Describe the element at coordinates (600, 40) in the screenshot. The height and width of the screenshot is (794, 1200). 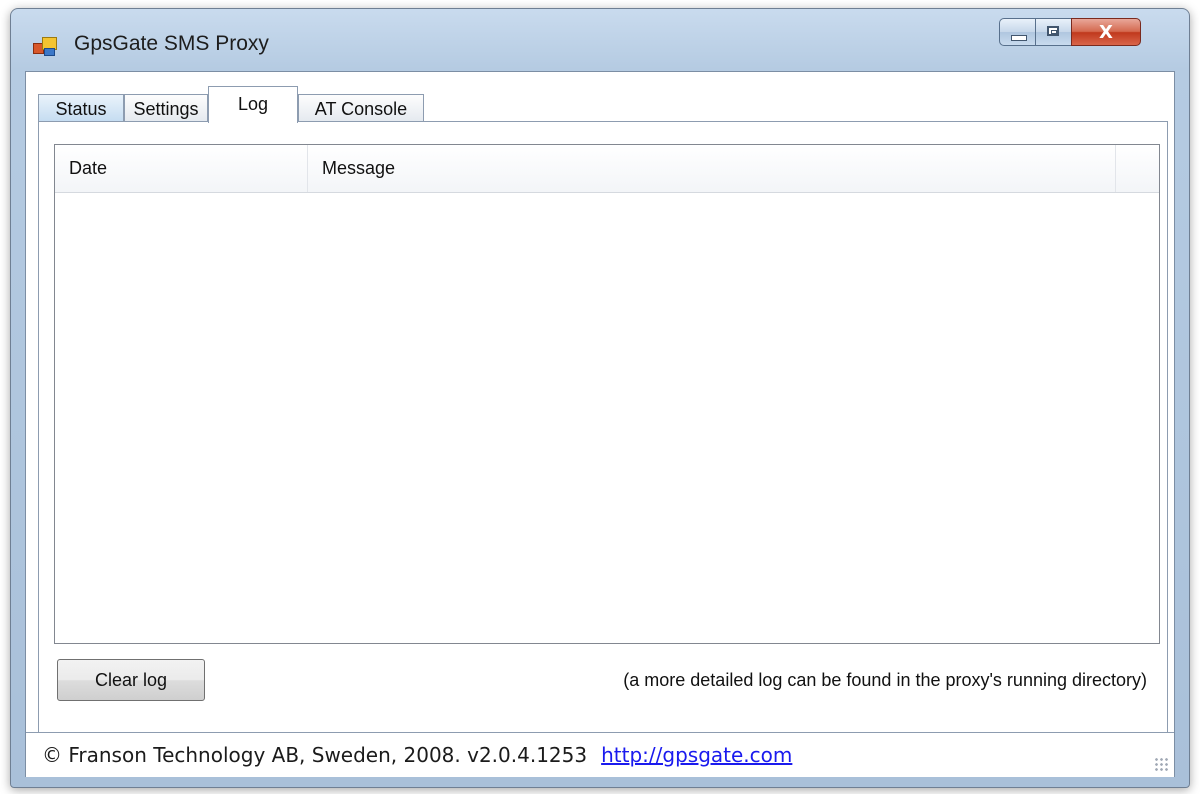
I see `title-bar: GpsGate SMS Proxy X` at that location.